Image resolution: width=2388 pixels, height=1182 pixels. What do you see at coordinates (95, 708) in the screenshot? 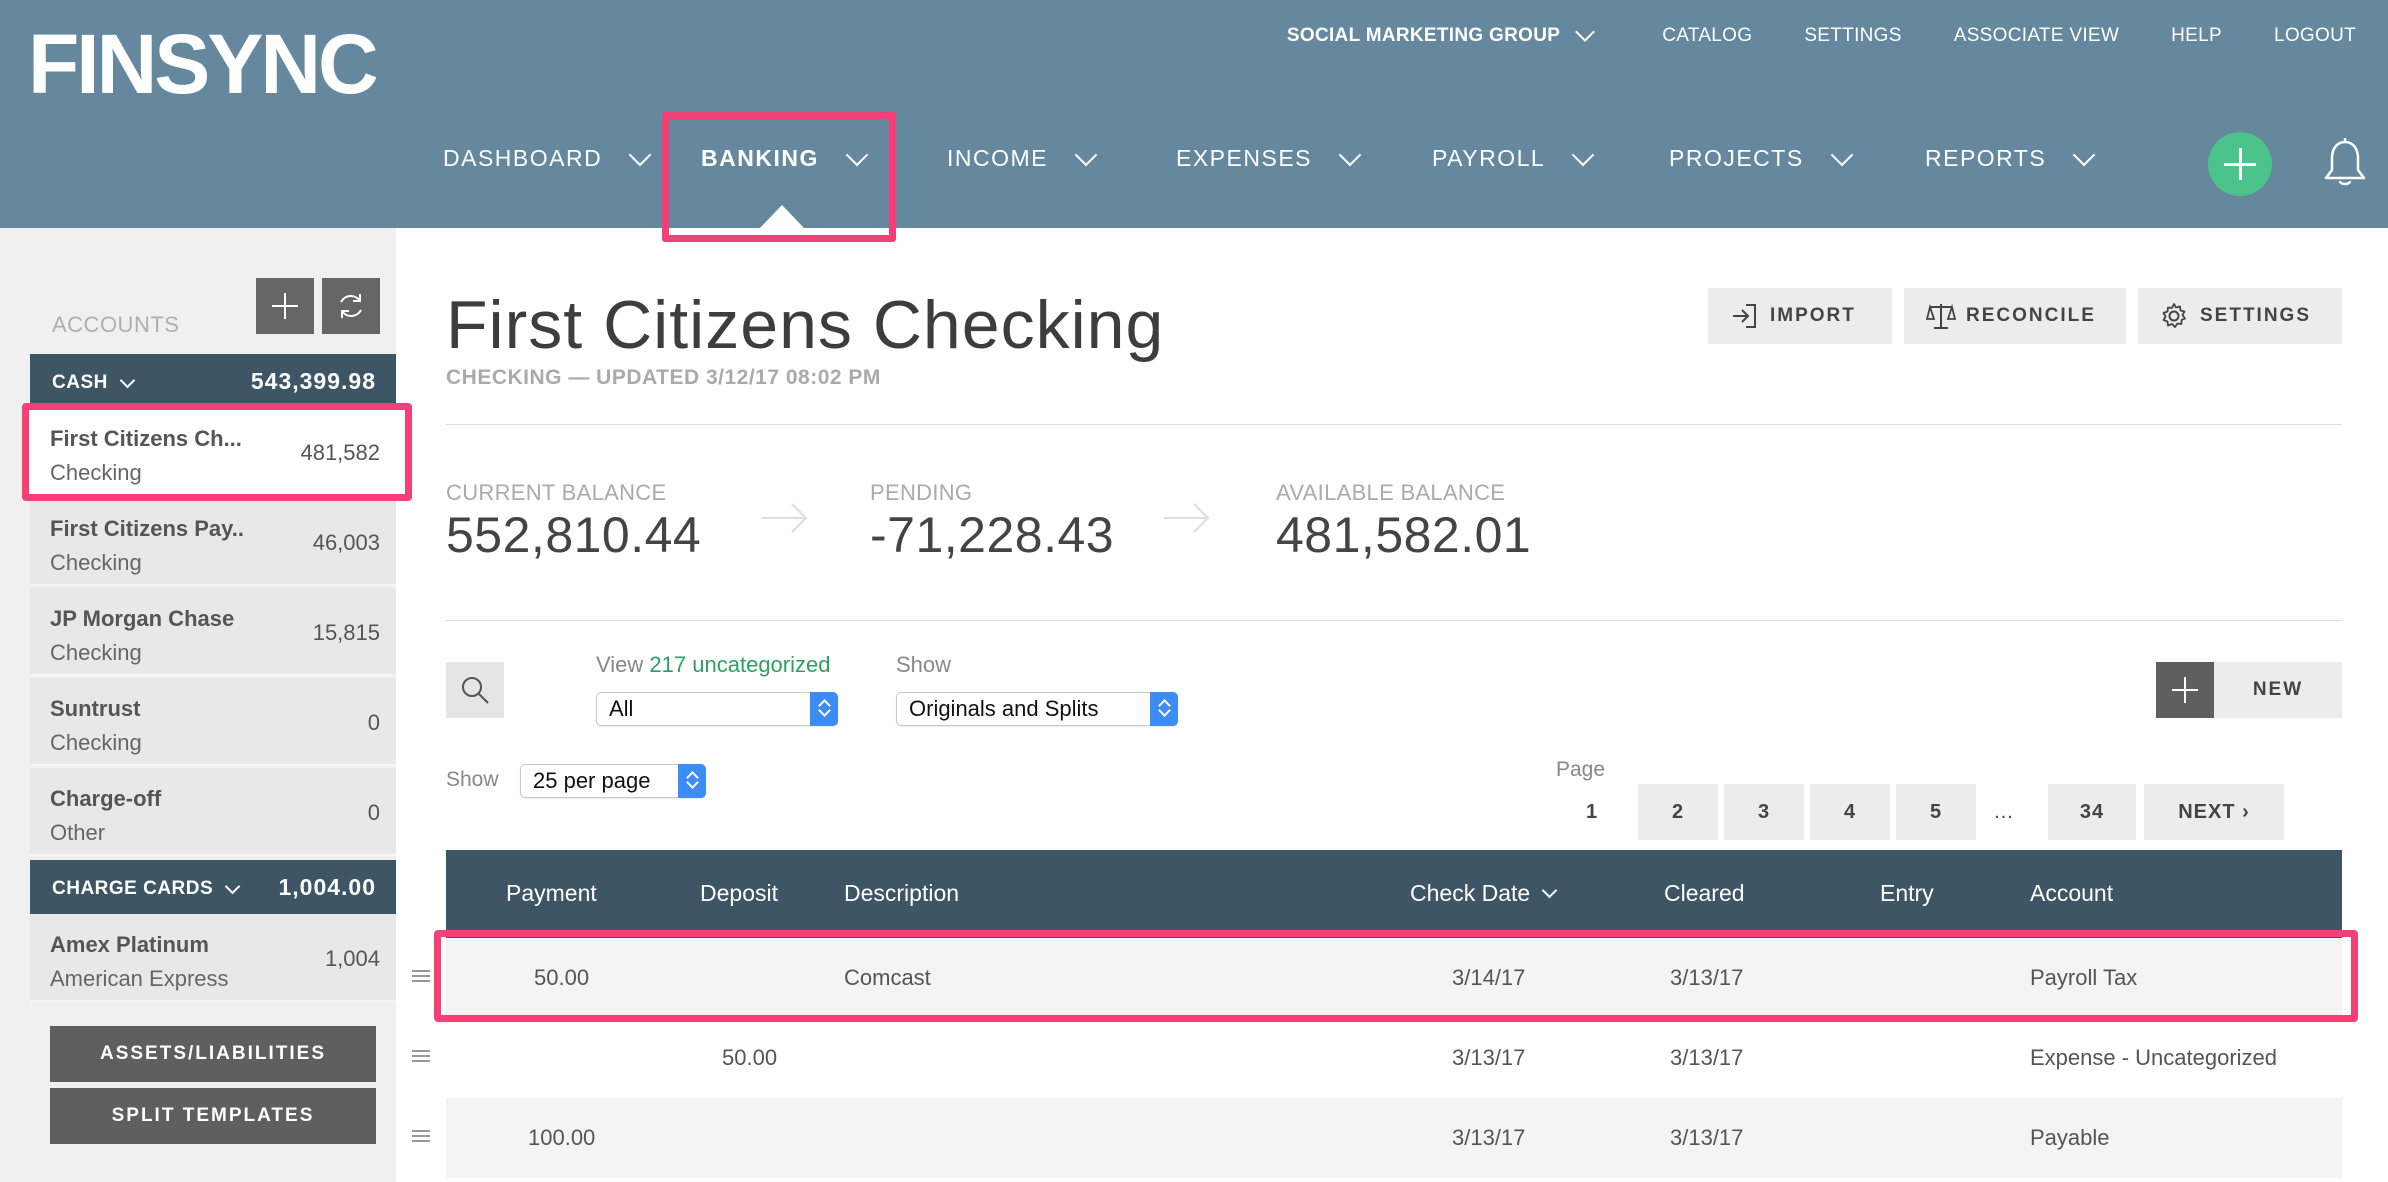
I see `account-name: Suntrust` at bounding box center [95, 708].